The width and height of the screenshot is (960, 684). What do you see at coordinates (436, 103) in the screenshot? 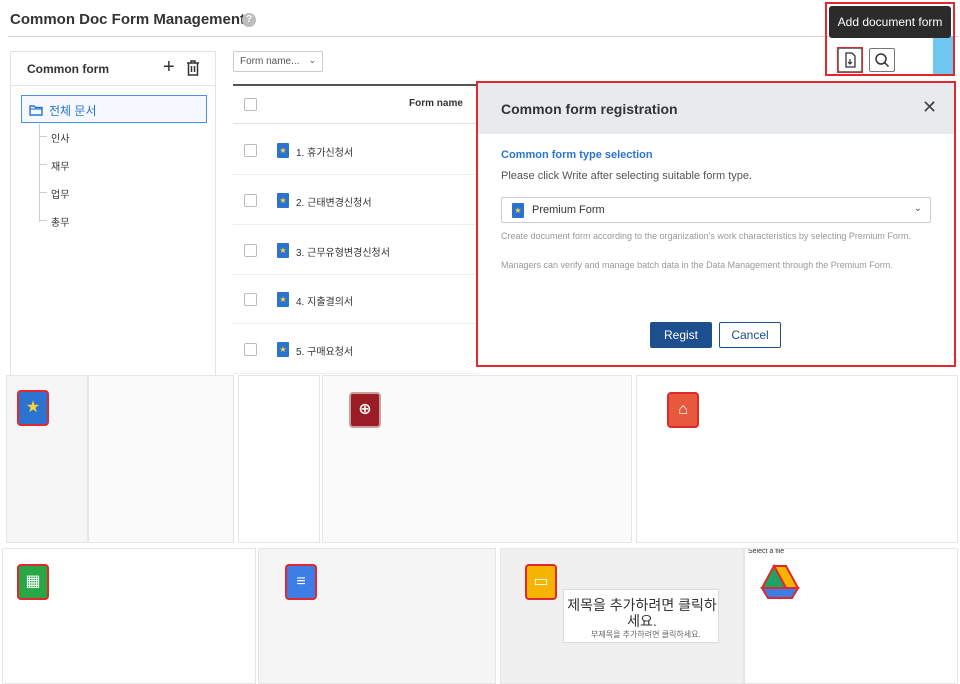
I see `column-header-form-name: Form name` at bounding box center [436, 103].